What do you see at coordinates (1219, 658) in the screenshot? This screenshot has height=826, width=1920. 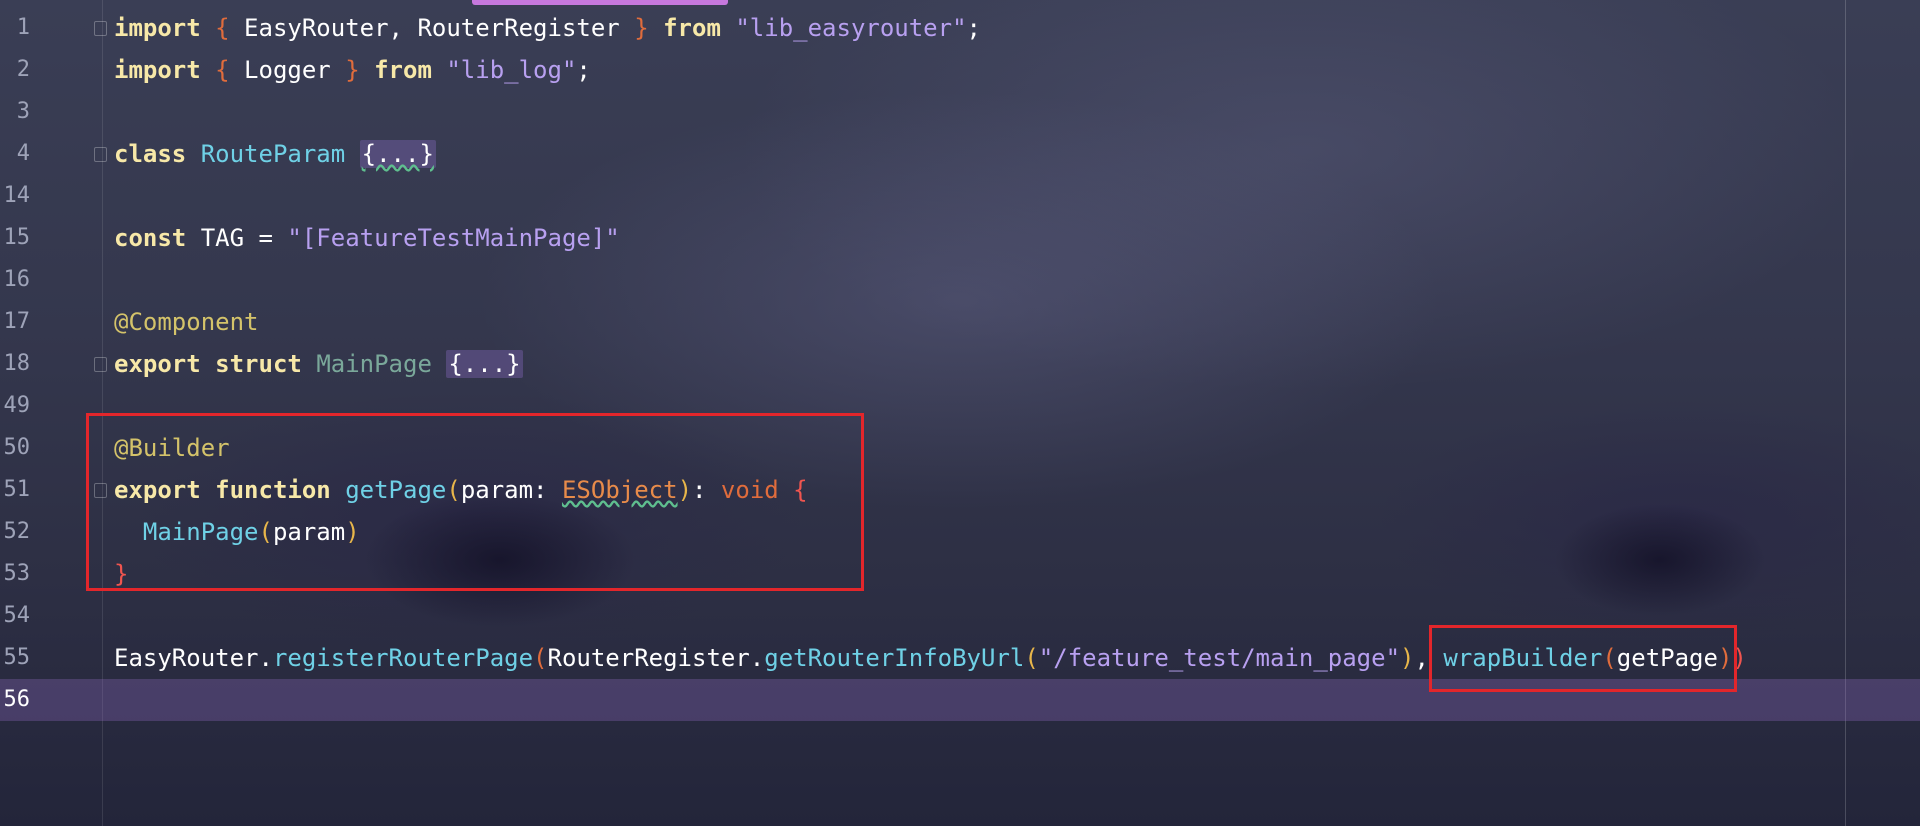 I see `code-token: "/feature_test/main_page"` at bounding box center [1219, 658].